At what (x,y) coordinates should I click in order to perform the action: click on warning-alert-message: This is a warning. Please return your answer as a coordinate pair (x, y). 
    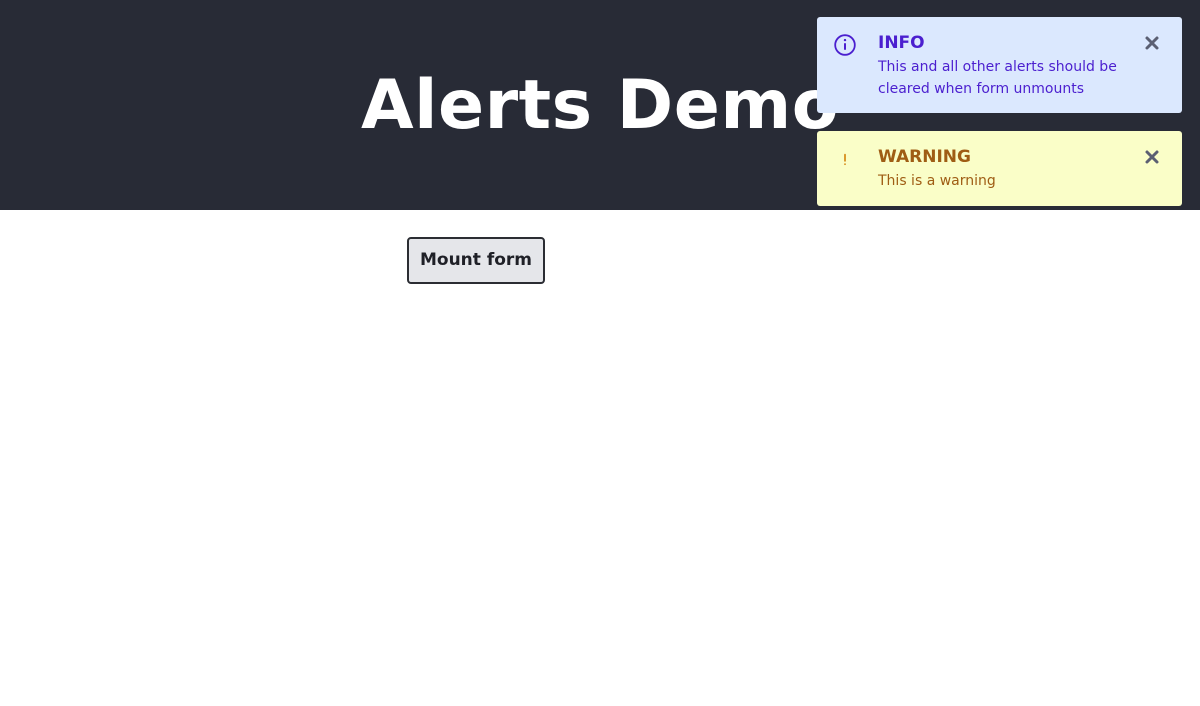
    Looking at the image, I should click on (937, 181).